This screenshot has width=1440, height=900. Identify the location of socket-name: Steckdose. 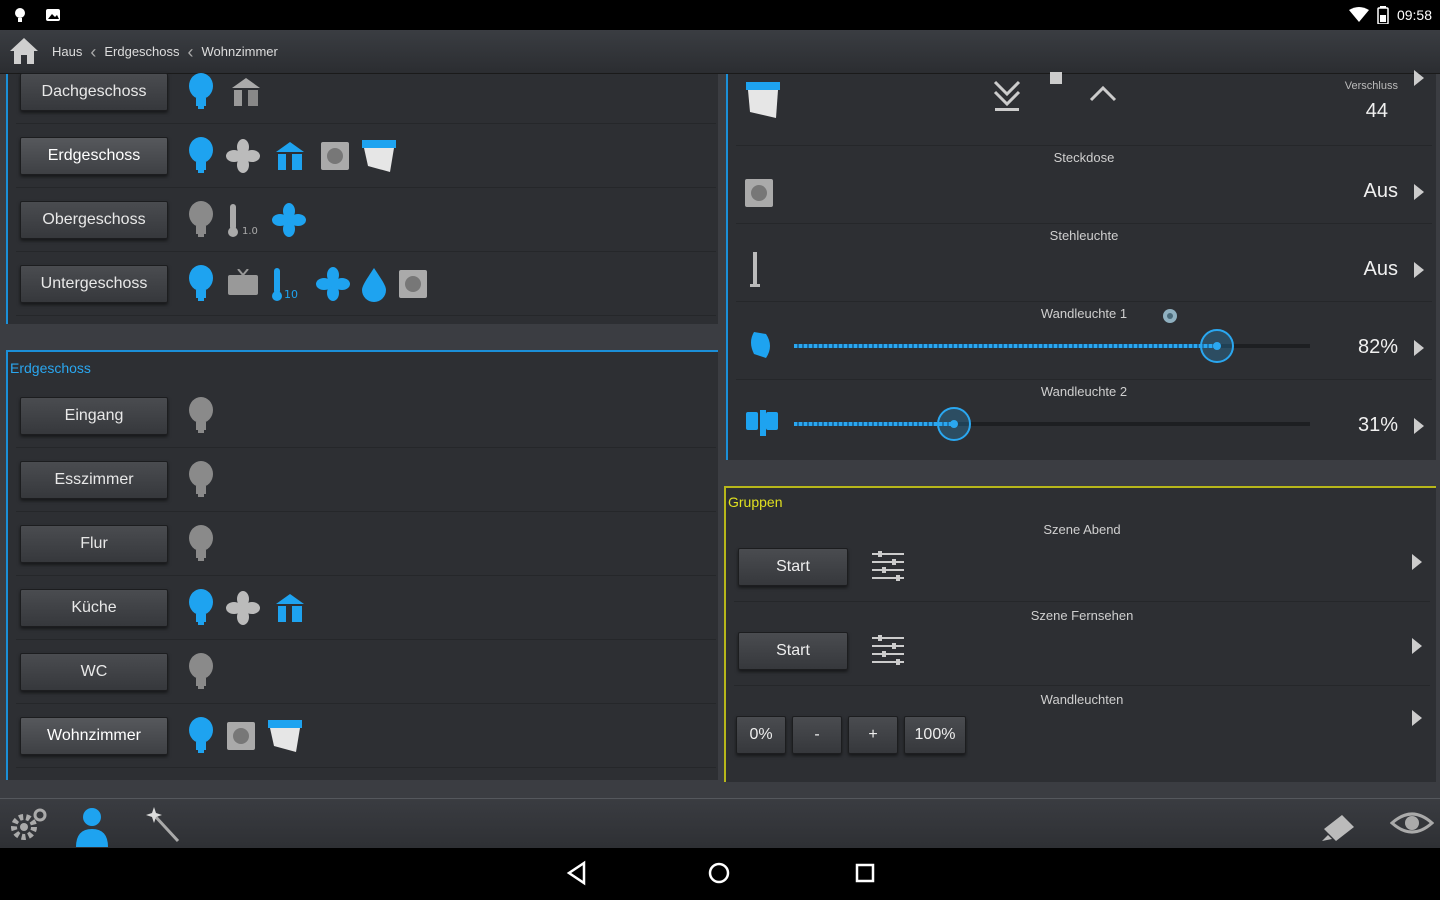
(1084, 157).